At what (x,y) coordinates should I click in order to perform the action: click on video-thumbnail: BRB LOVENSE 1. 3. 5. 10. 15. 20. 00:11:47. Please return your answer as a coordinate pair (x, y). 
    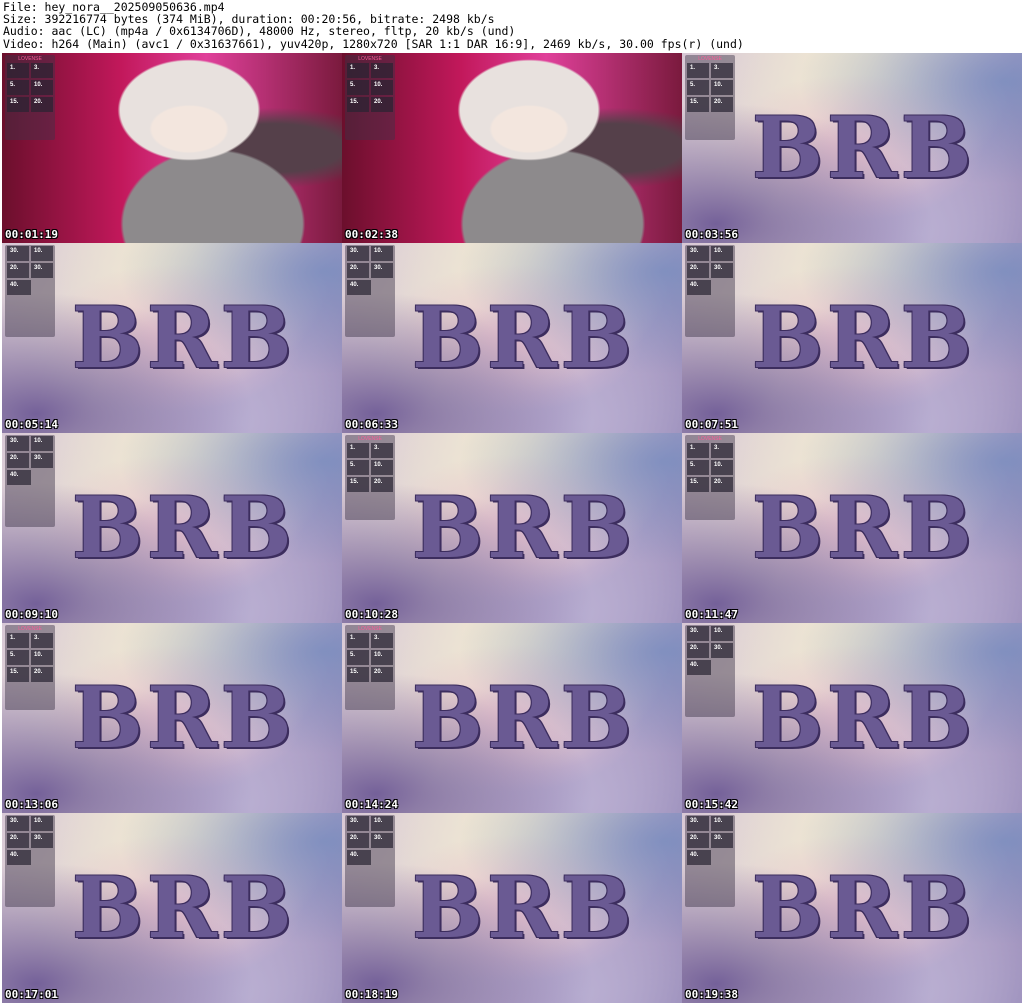
    Looking at the image, I should click on (852, 528).